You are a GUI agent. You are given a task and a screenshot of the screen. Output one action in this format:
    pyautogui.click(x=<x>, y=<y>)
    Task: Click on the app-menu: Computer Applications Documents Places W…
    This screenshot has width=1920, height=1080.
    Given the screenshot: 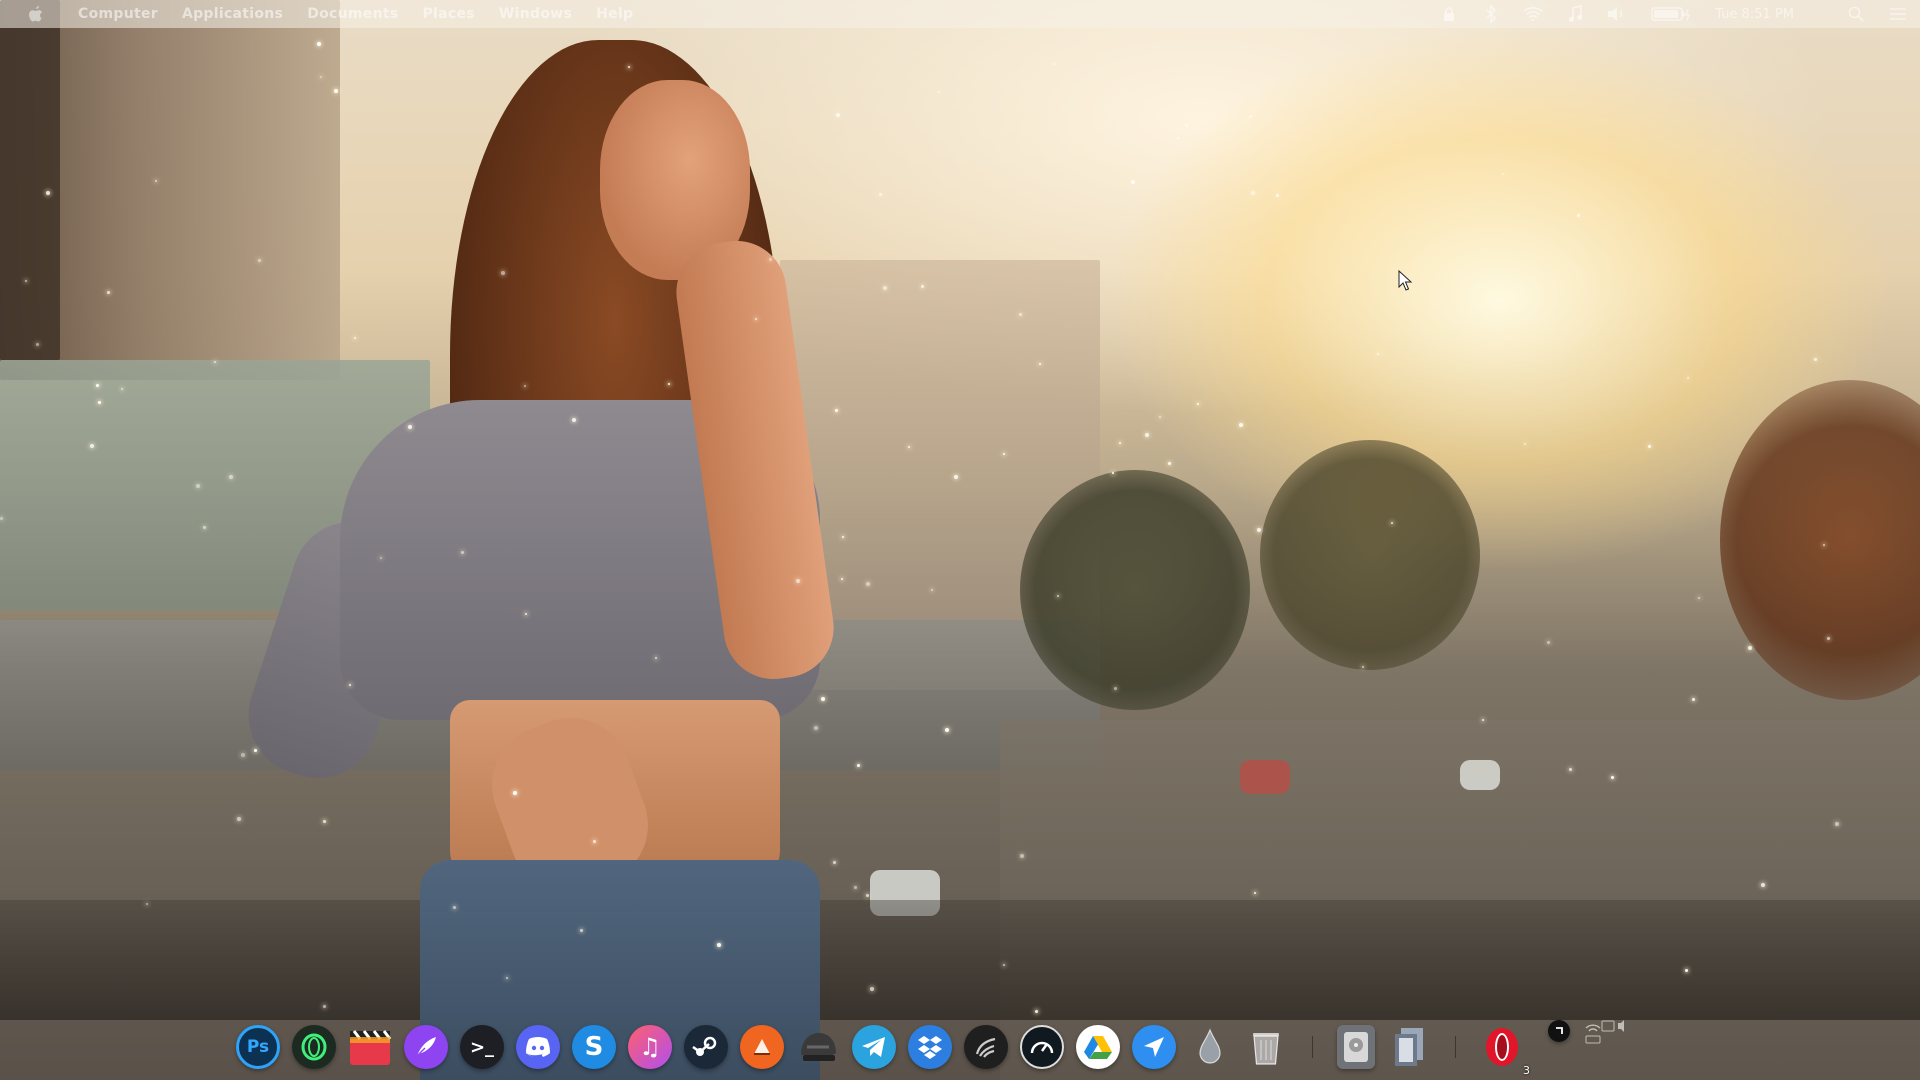 What is the action you would take?
    pyautogui.click(x=355, y=14)
    